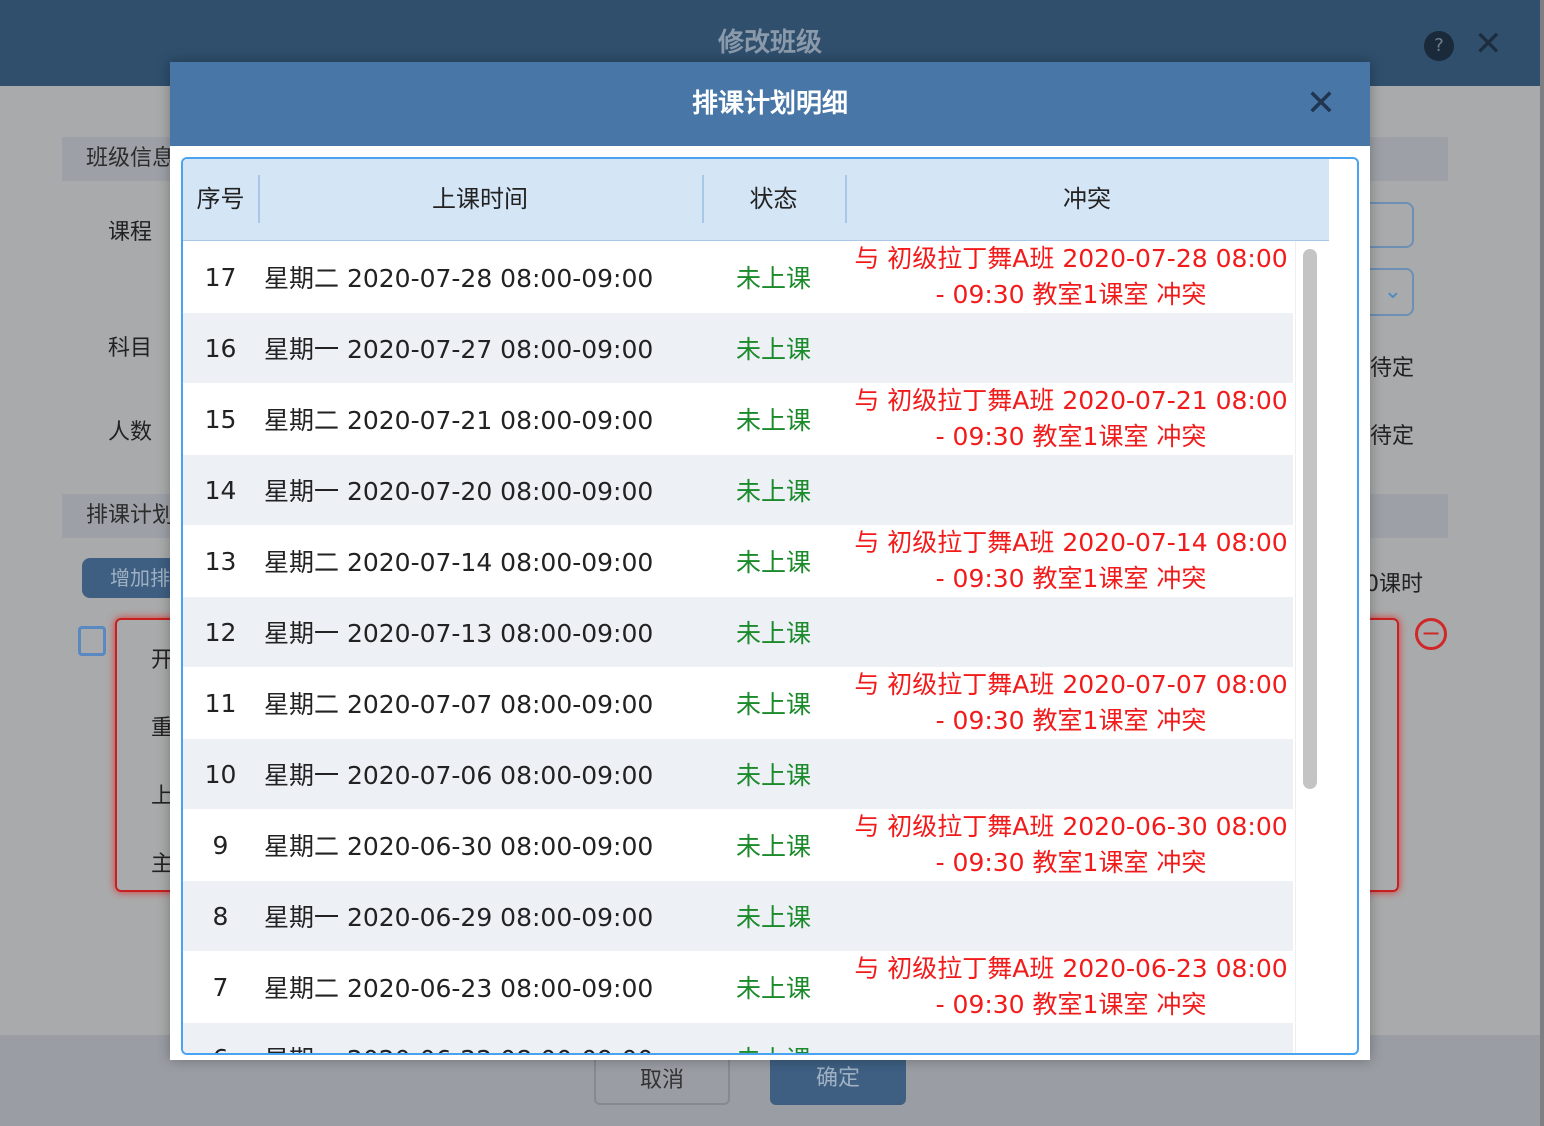 This screenshot has height=1126, width=1544. Describe the element at coordinates (220, 916) in the screenshot. I see `row-number: 8` at that location.